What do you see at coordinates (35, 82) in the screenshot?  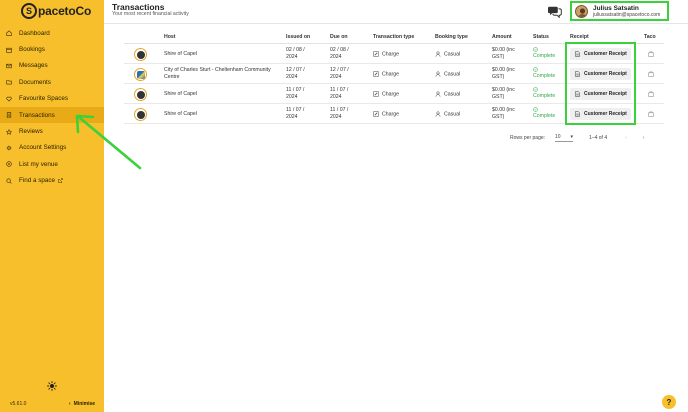 I see `sidebar-item-label: Documents` at bounding box center [35, 82].